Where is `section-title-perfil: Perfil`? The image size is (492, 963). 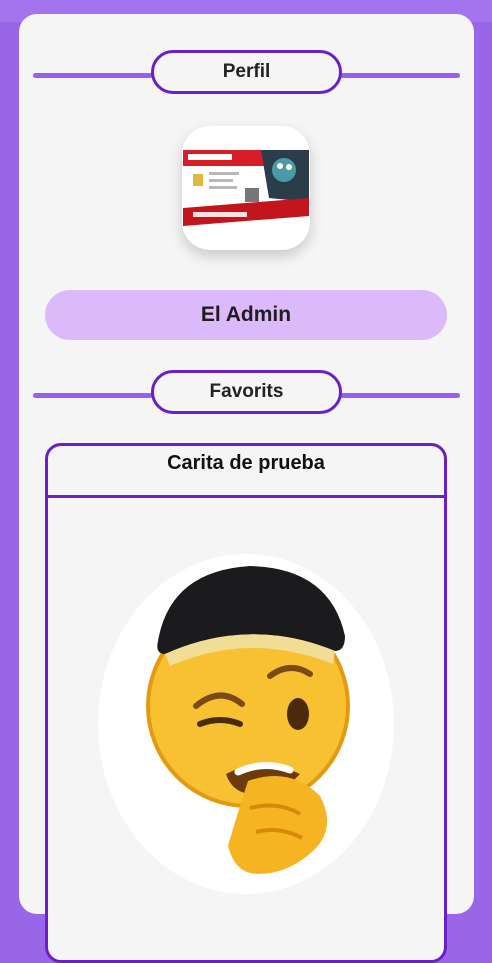
section-title-perfil: Perfil is located at coordinates (246, 72).